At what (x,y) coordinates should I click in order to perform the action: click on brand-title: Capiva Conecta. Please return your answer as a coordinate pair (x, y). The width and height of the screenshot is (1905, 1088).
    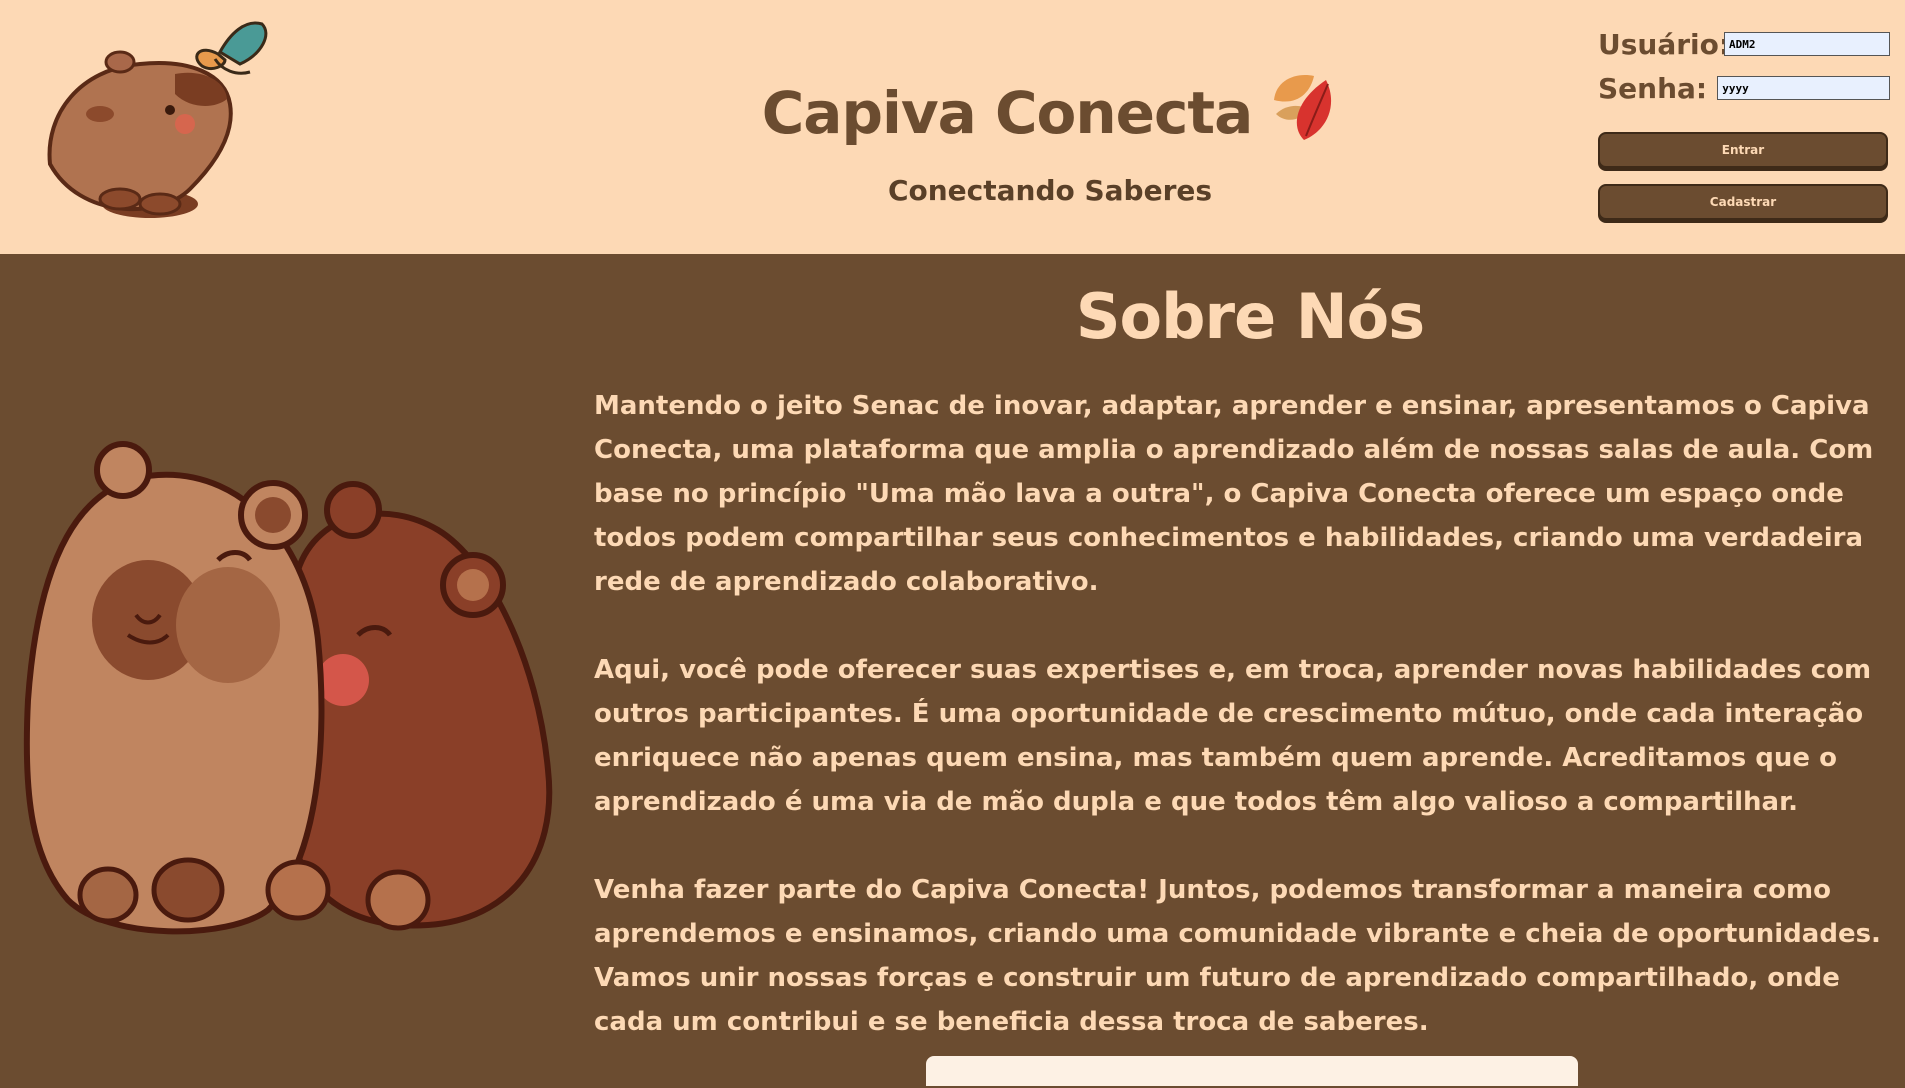
    Looking at the image, I should click on (1007, 113).